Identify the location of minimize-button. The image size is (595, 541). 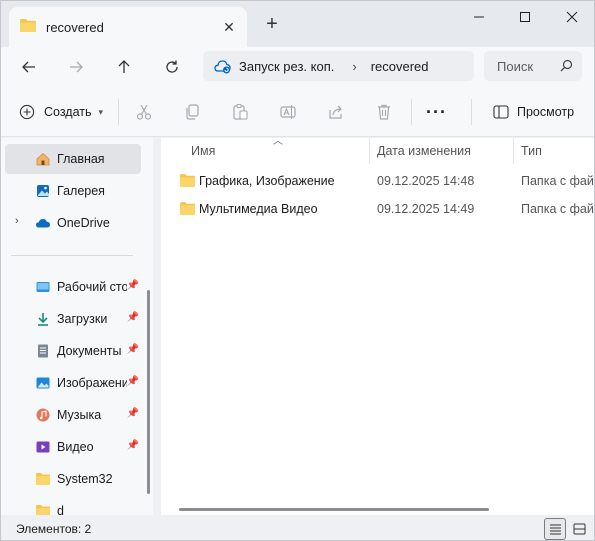
(479, 17).